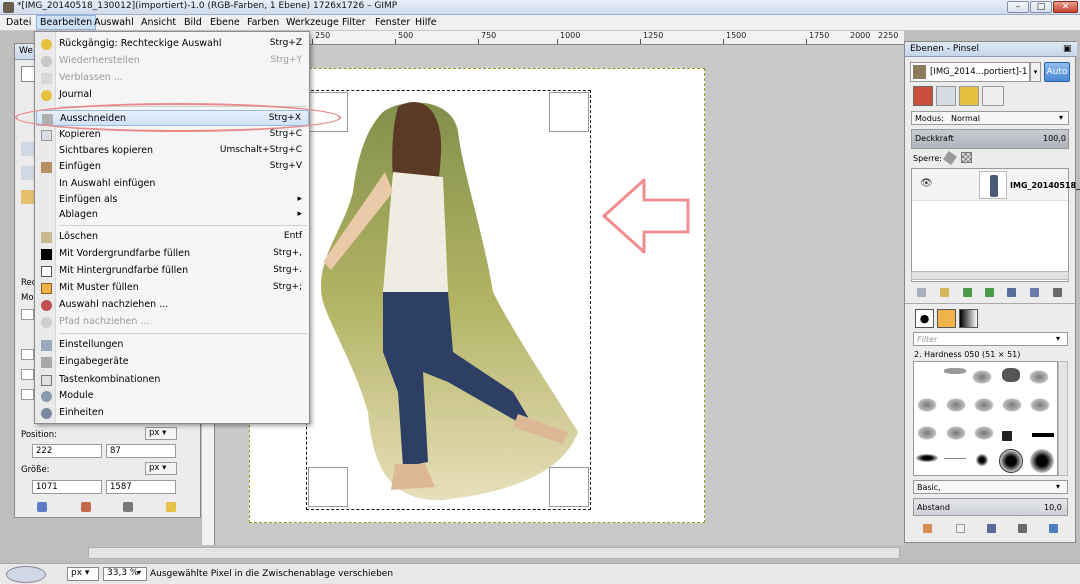  Describe the element at coordinates (354, 22) in the screenshot. I see `menu-filter: Filter` at that location.